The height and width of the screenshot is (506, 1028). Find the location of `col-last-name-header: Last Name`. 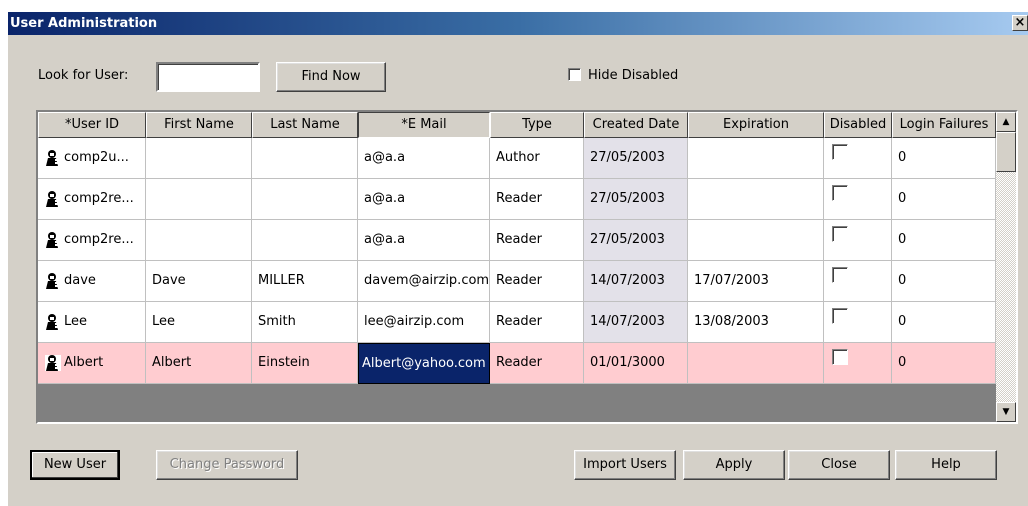

col-last-name-header: Last Name is located at coordinates (305, 125).